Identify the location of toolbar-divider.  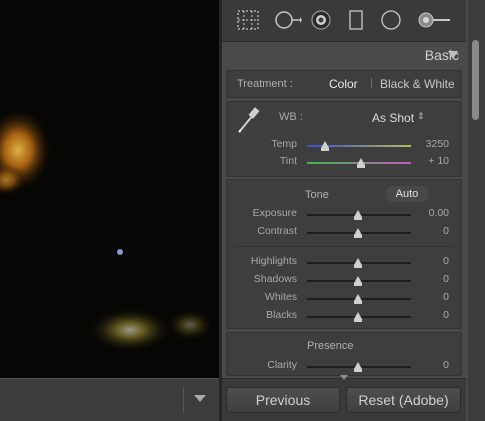
(183, 400).